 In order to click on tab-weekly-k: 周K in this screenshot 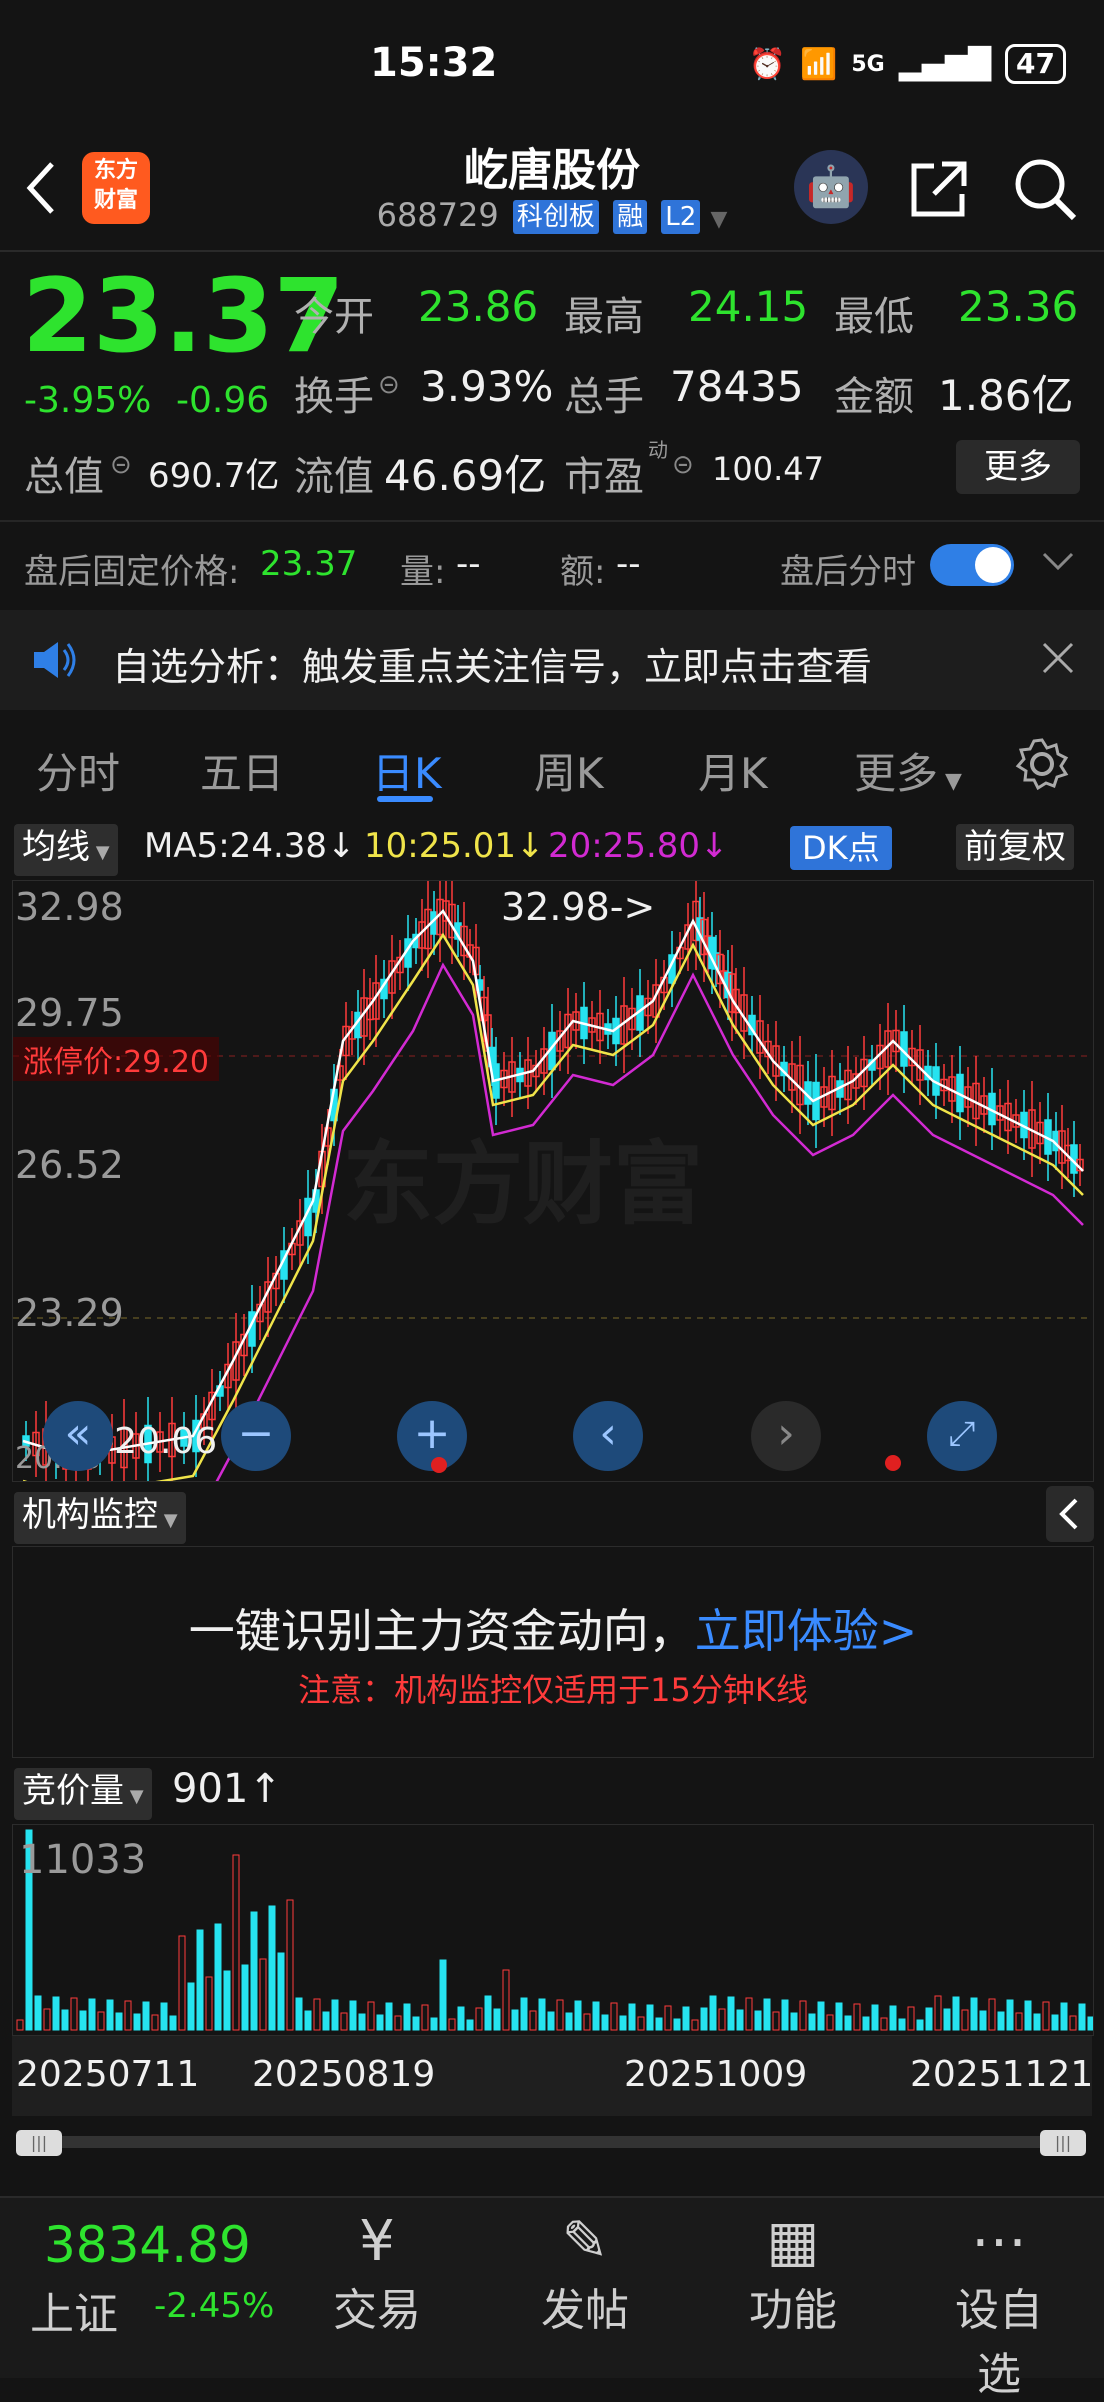, I will do `click(569, 770)`.